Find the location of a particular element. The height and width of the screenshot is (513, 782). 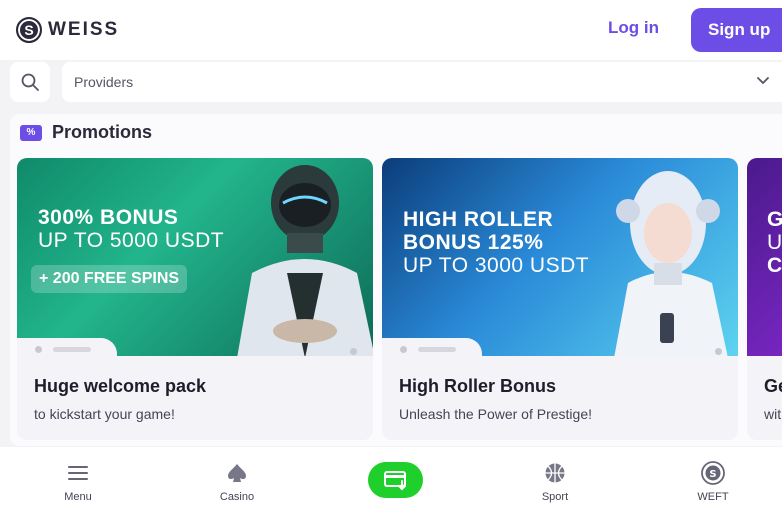

card-subtitle: Unleash the Power of Prestige! is located at coordinates (495, 414).